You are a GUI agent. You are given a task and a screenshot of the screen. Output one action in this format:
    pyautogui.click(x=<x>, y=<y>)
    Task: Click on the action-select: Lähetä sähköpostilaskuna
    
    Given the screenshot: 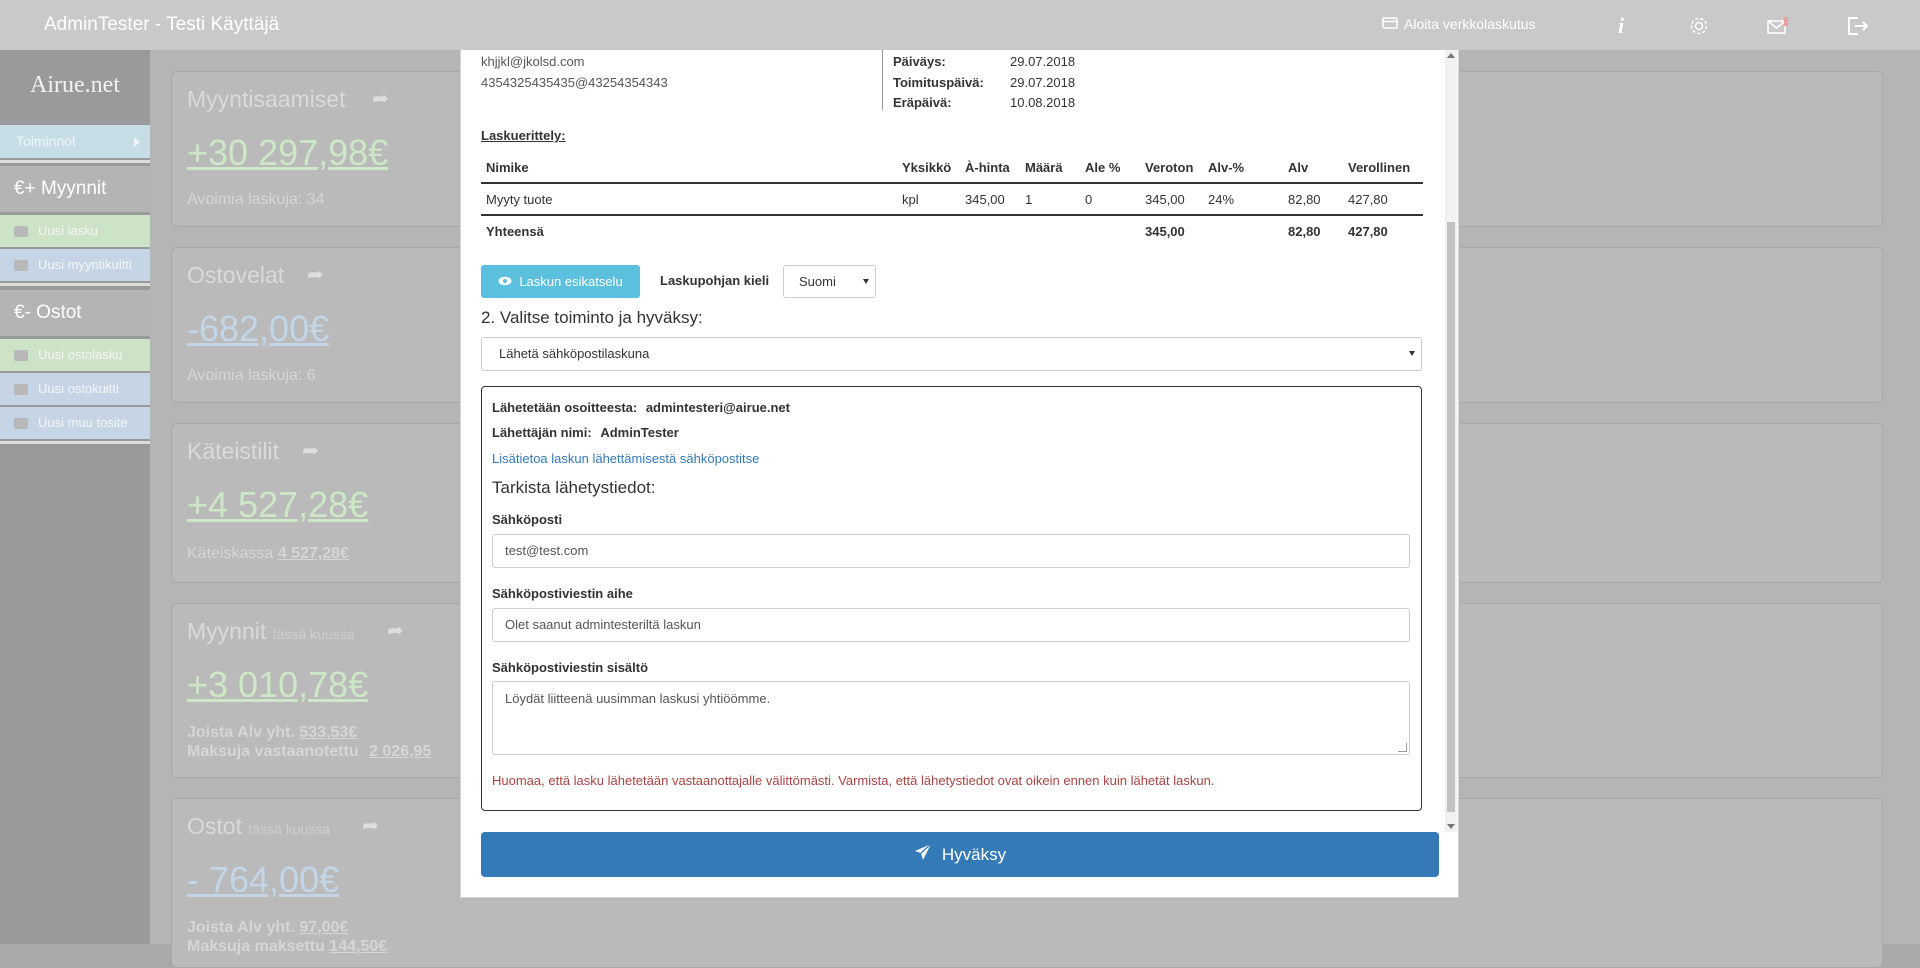 What is the action you would take?
    pyautogui.click(x=951, y=354)
    